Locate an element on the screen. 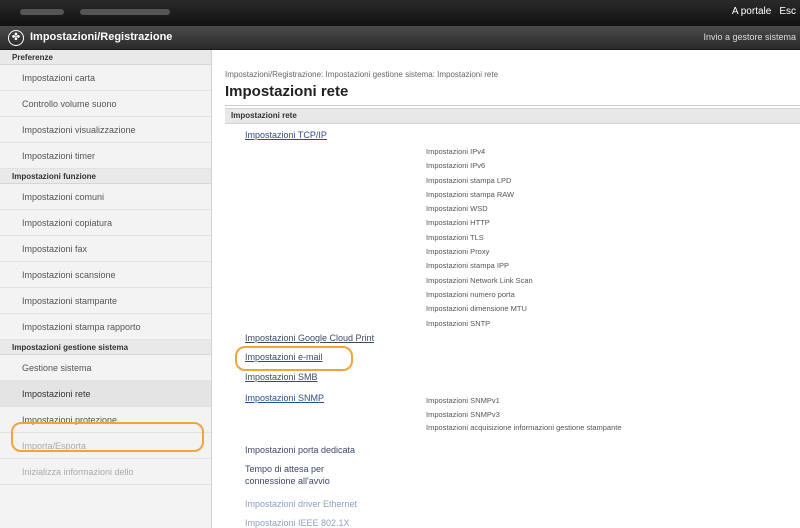 This screenshot has height=528, width=800. sidebar-item-initialize: Inizializza informazioni dello is located at coordinates (105, 472).